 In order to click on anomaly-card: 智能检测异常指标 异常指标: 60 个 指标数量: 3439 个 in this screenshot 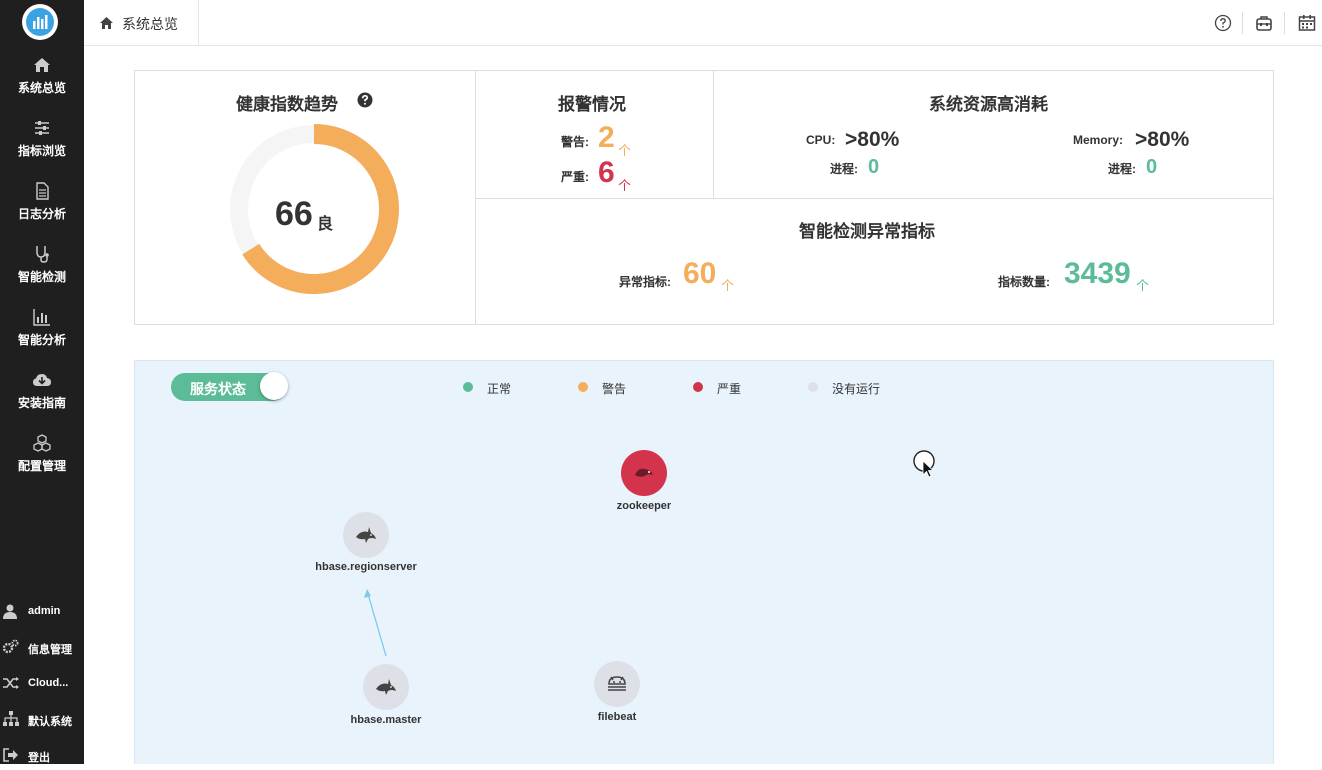, I will do `click(874, 261)`.